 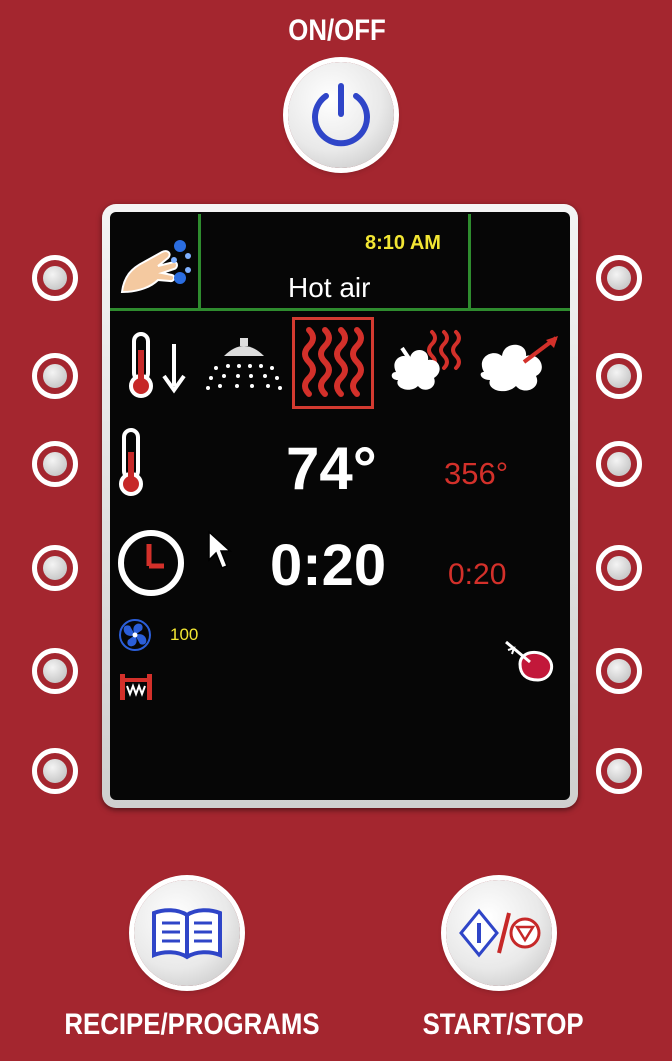 What do you see at coordinates (469, 261) in the screenshot?
I see `header-divider-right` at bounding box center [469, 261].